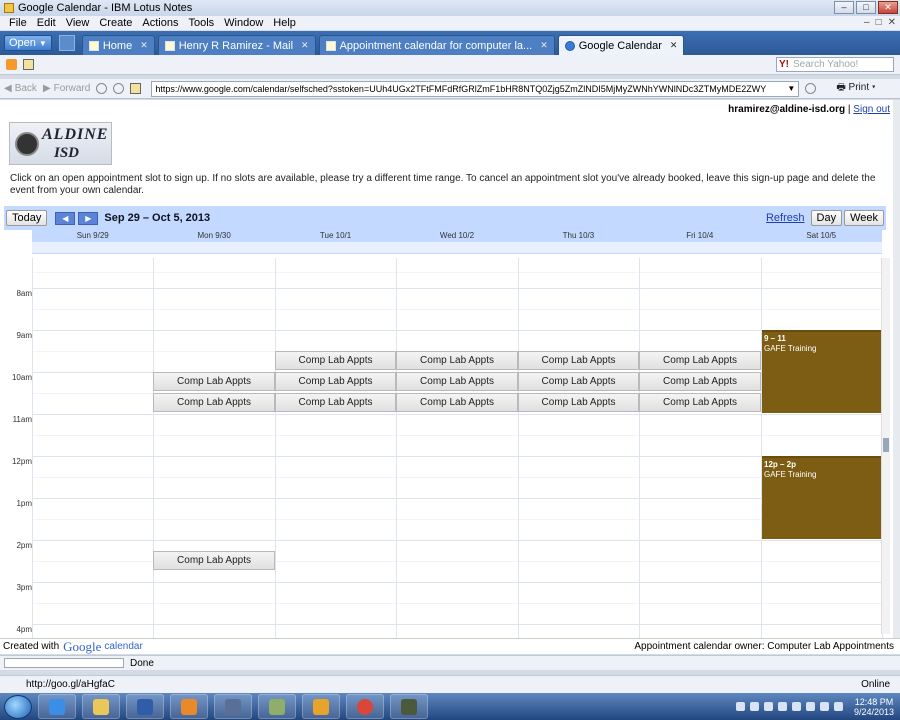  Describe the element at coordinates (811, 88) in the screenshot. I see `go-icon` at that location.